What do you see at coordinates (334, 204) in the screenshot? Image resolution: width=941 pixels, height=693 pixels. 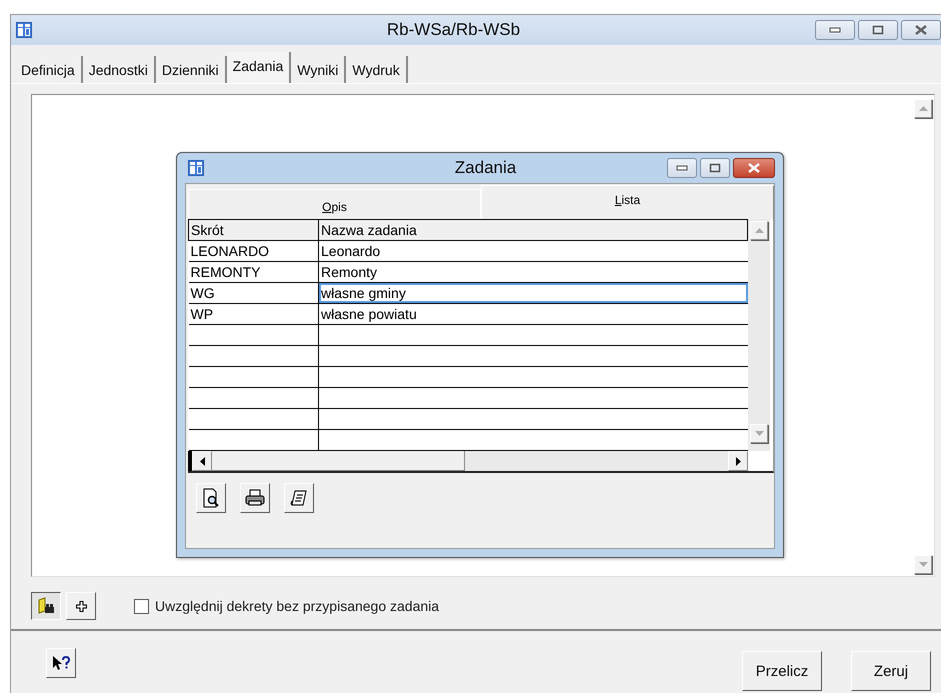 I see `tab: Opis` at bounding box center [334, 204].